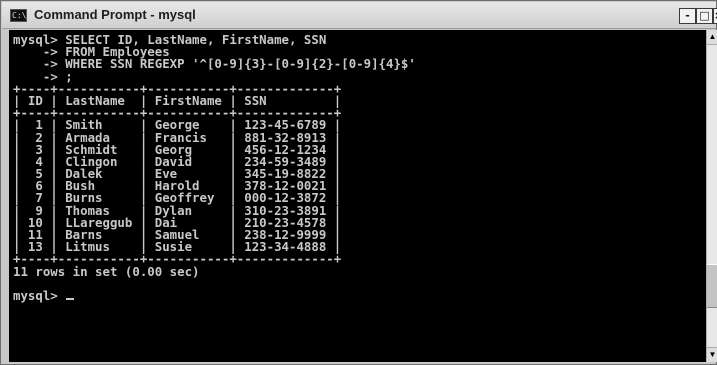  What do you see at coordinates (18, 15) in the screenshot?
I see `command-prompt-icon: C:\` at bounding box center [18, 15].